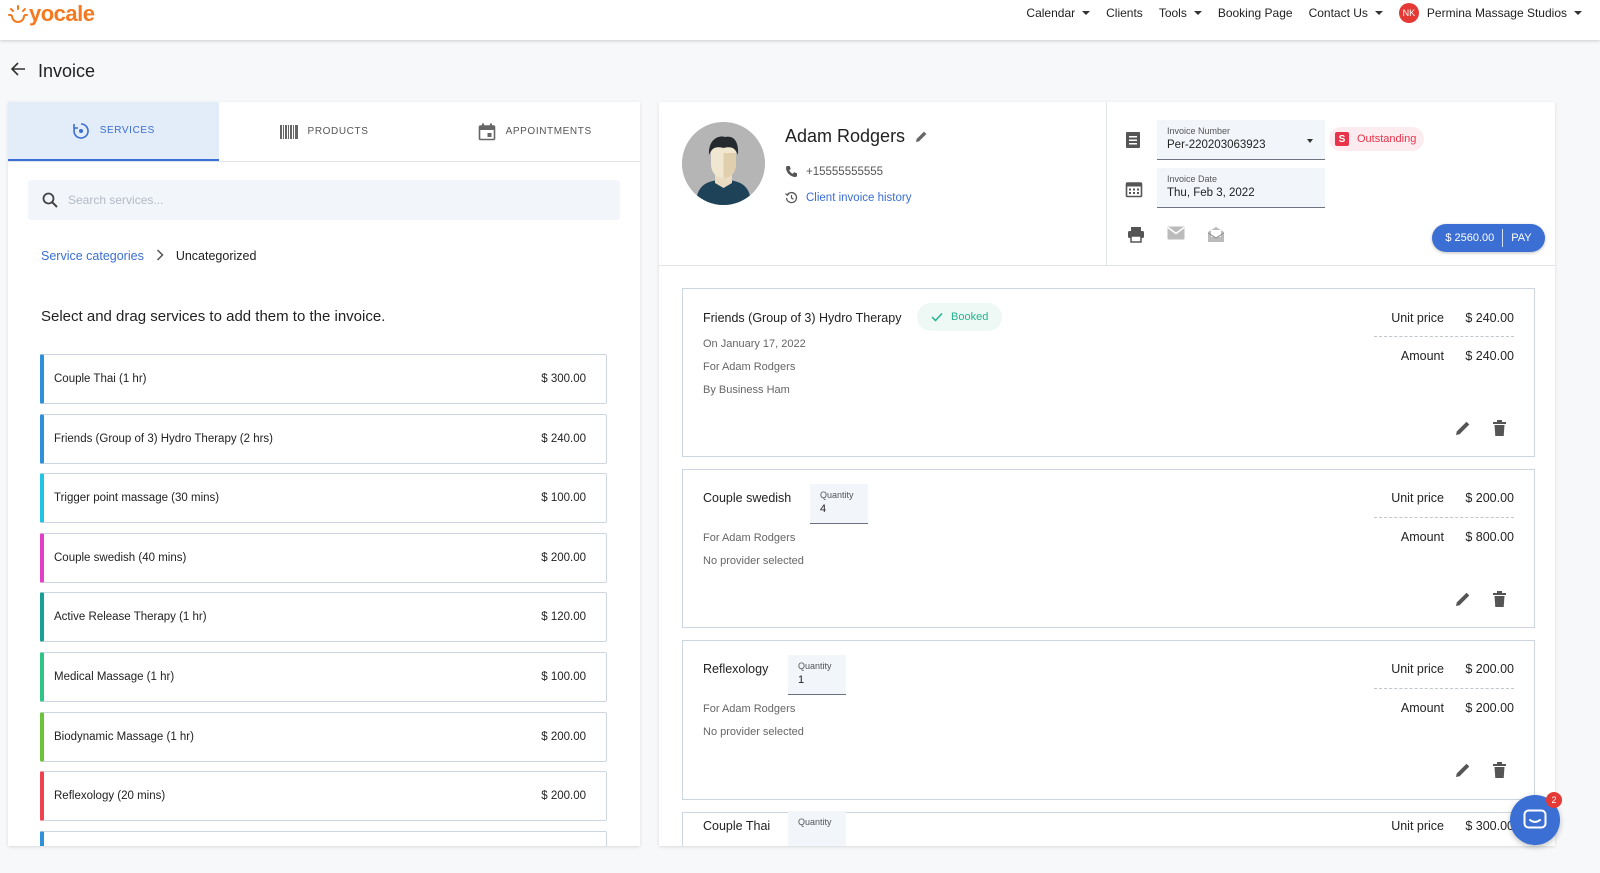 The height and width of the screenshot is (873, 1600). What do you see at coordinates (1136, 234) in the screenshot?
I see `print-icon` at bounding box center [1136, 234].